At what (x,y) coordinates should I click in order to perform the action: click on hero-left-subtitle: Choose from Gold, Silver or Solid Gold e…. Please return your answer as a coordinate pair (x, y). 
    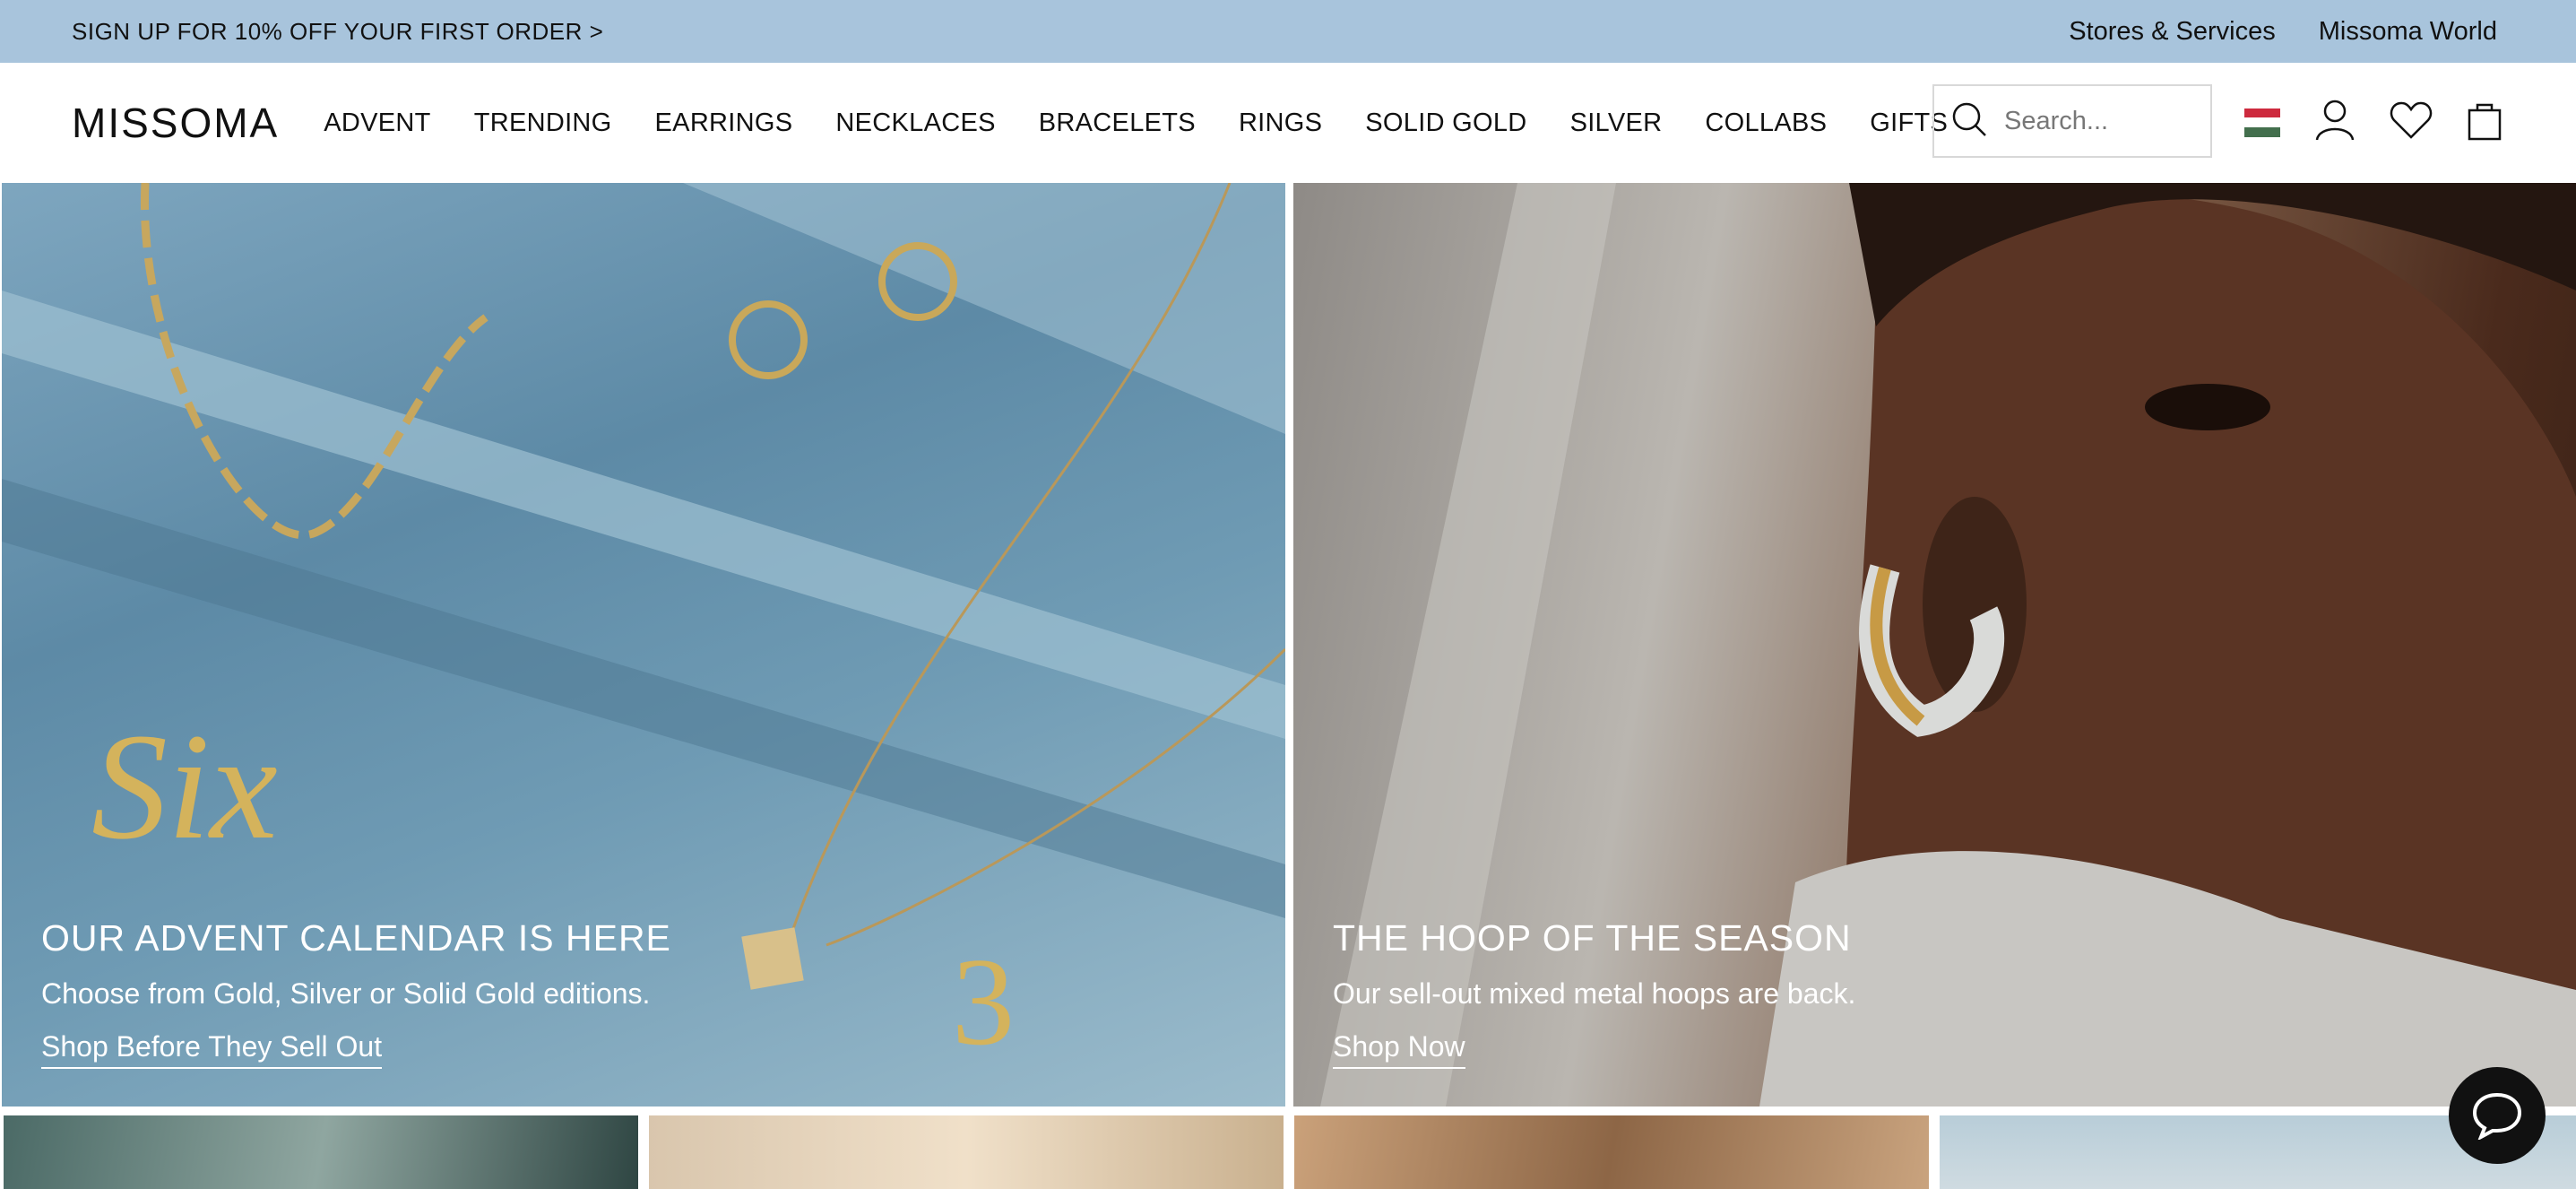
    Looking at the image, I should click on (346, 994).